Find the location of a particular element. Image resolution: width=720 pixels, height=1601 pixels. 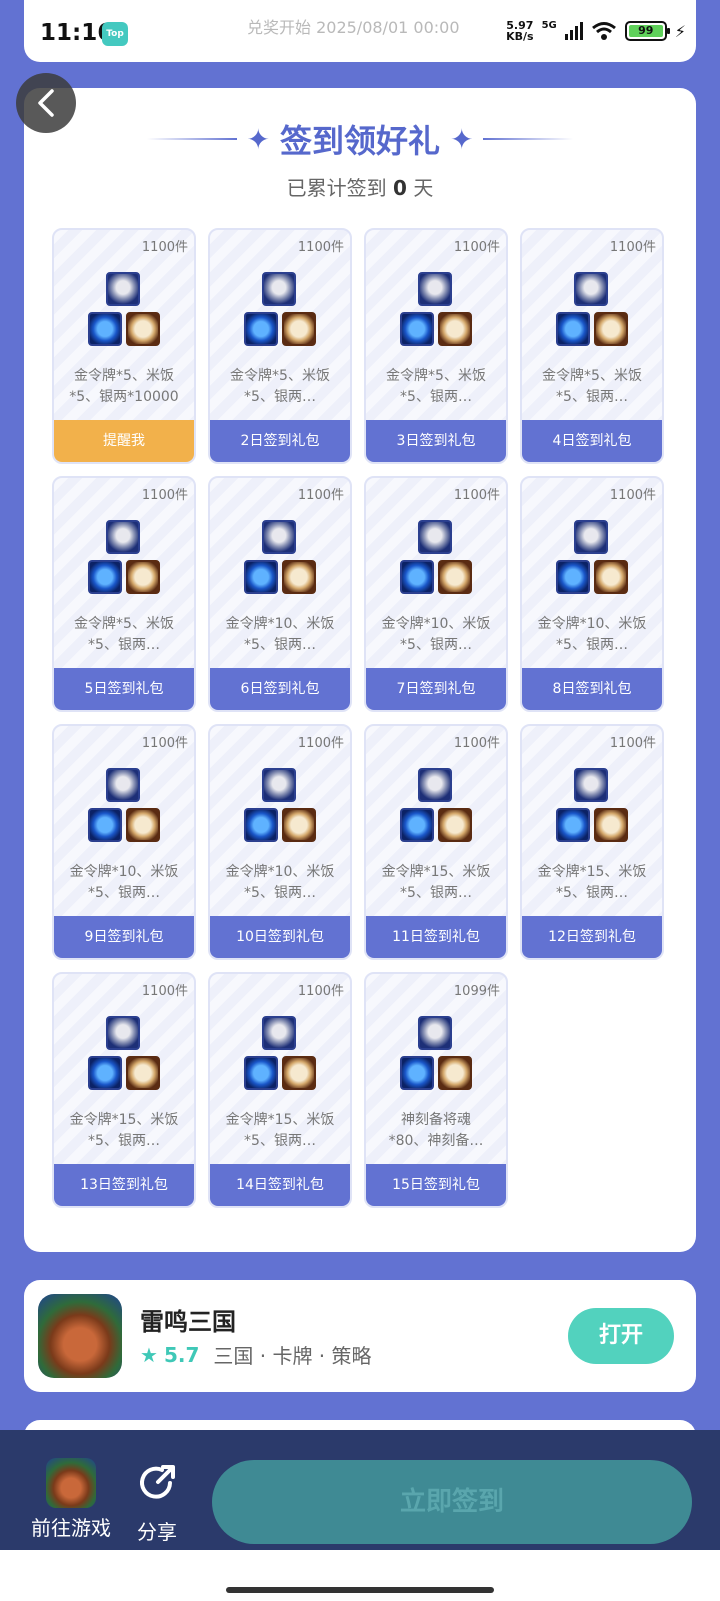

gift-card: 1100件 金令牌*5、米饭 *5、银两… 2日签到礼包 is located at coordinates (280, 346).